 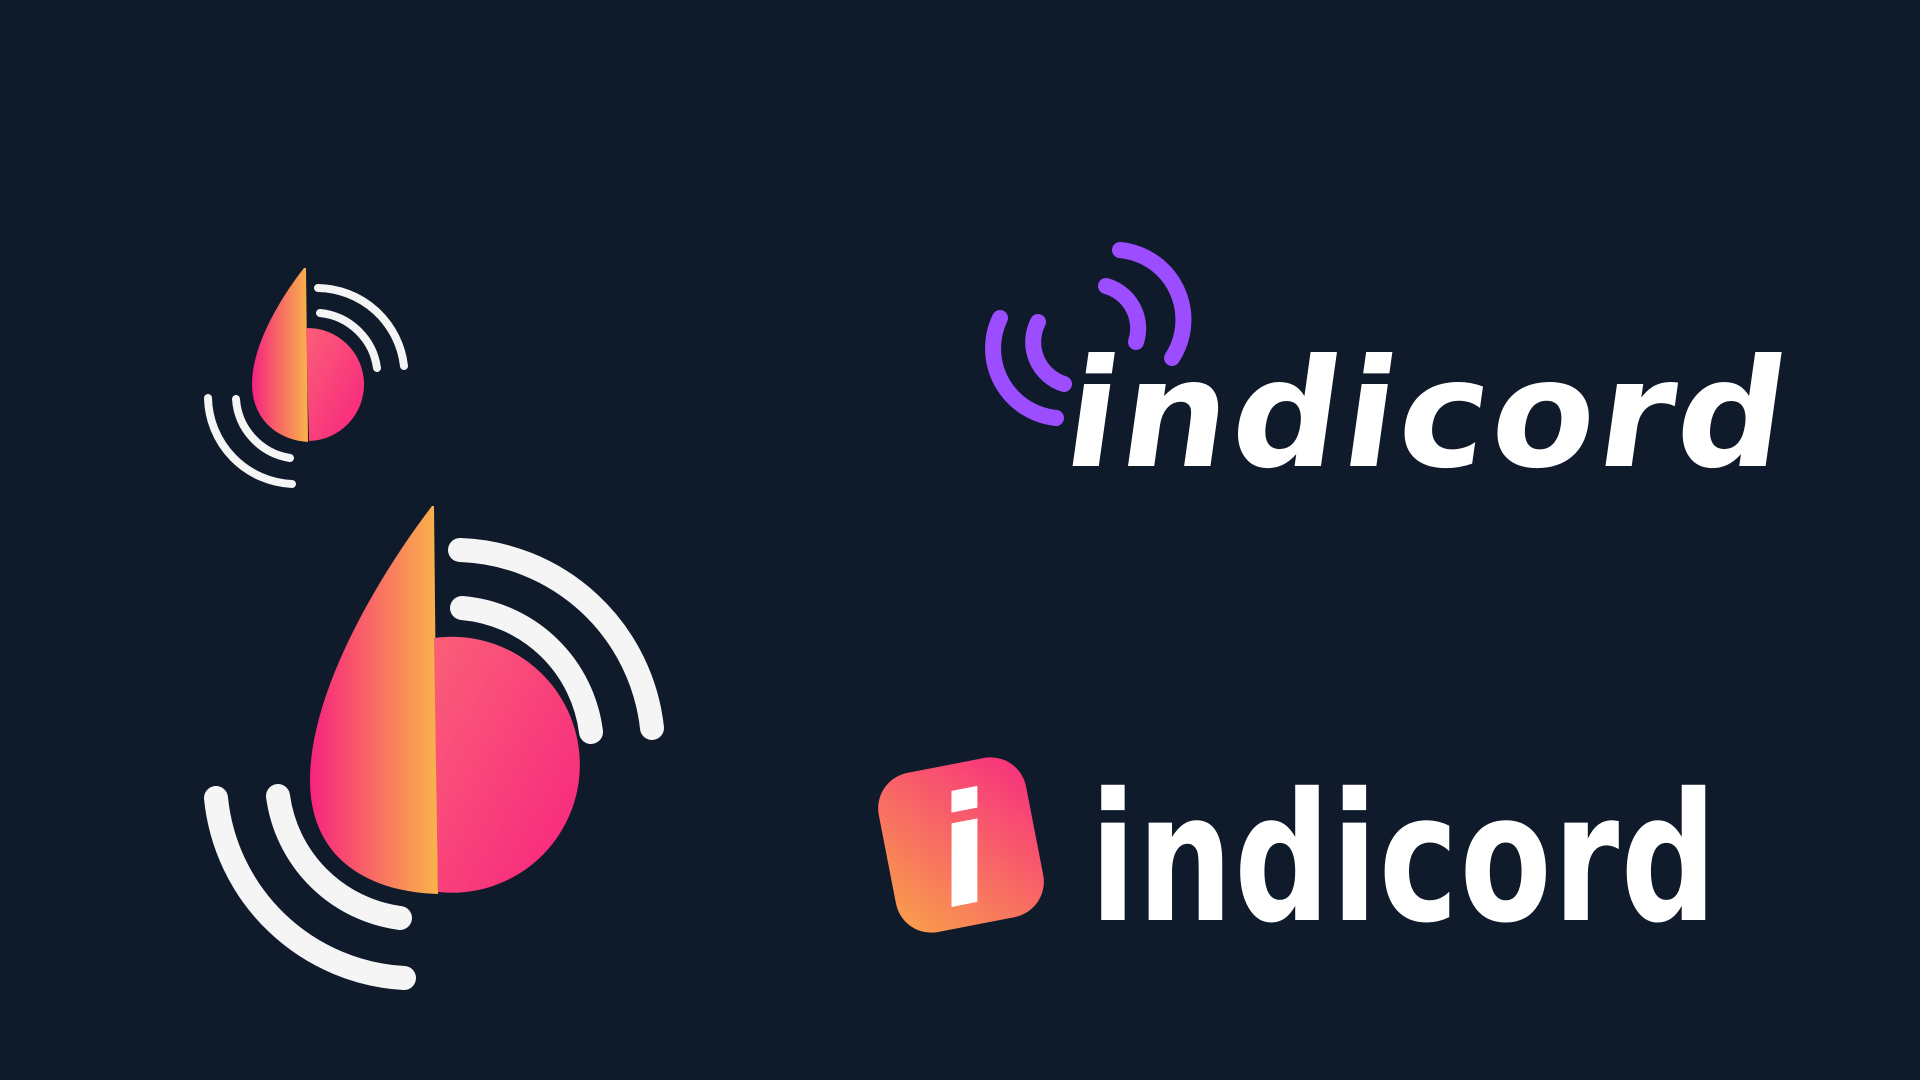 I want to click on broadcast-arc-left-inner, so click(x=1048, y=353).